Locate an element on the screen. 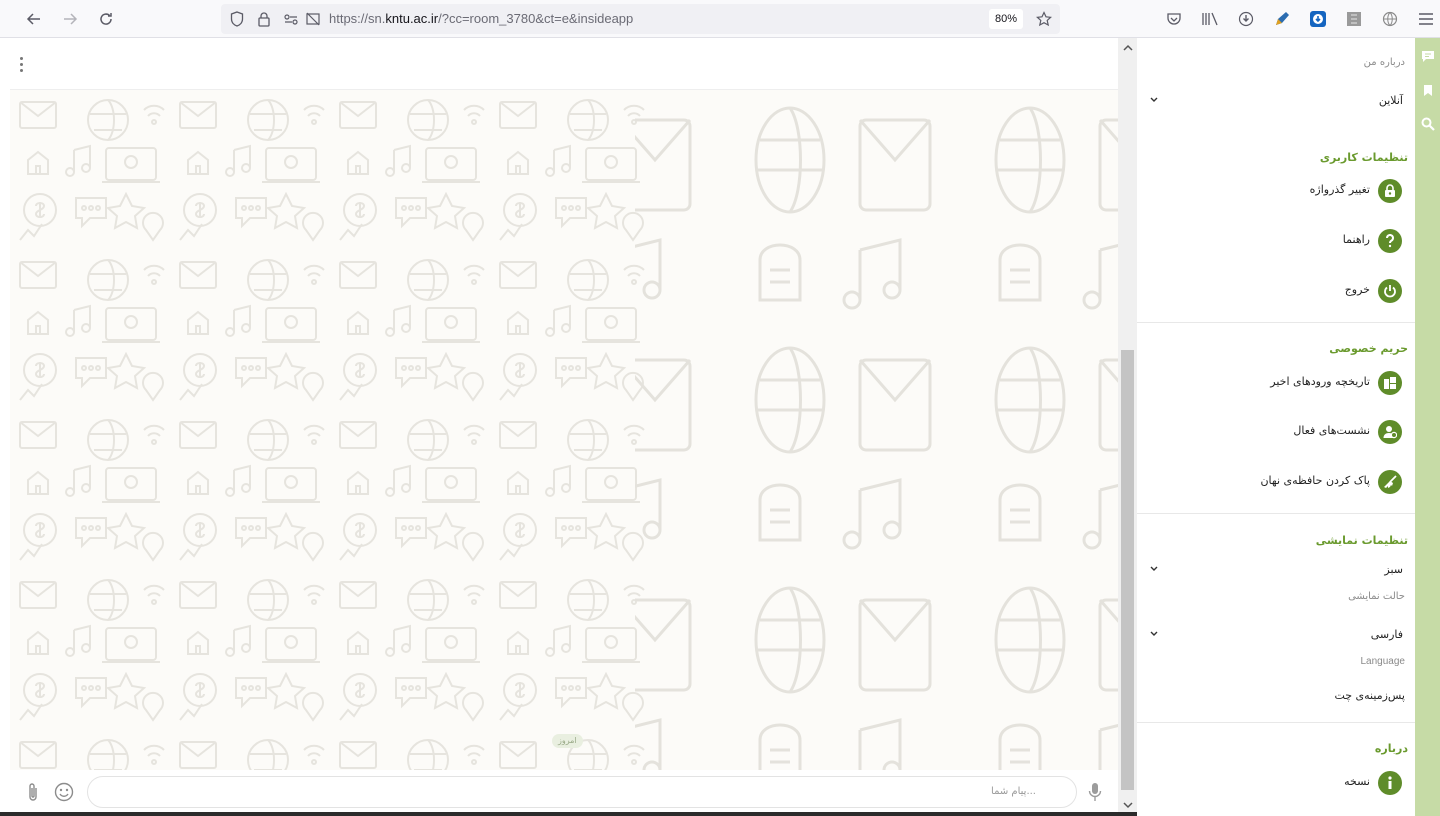 This screenshot has height=816, width=1440. chat-scrollbar is located at coordinates (1127, 427).